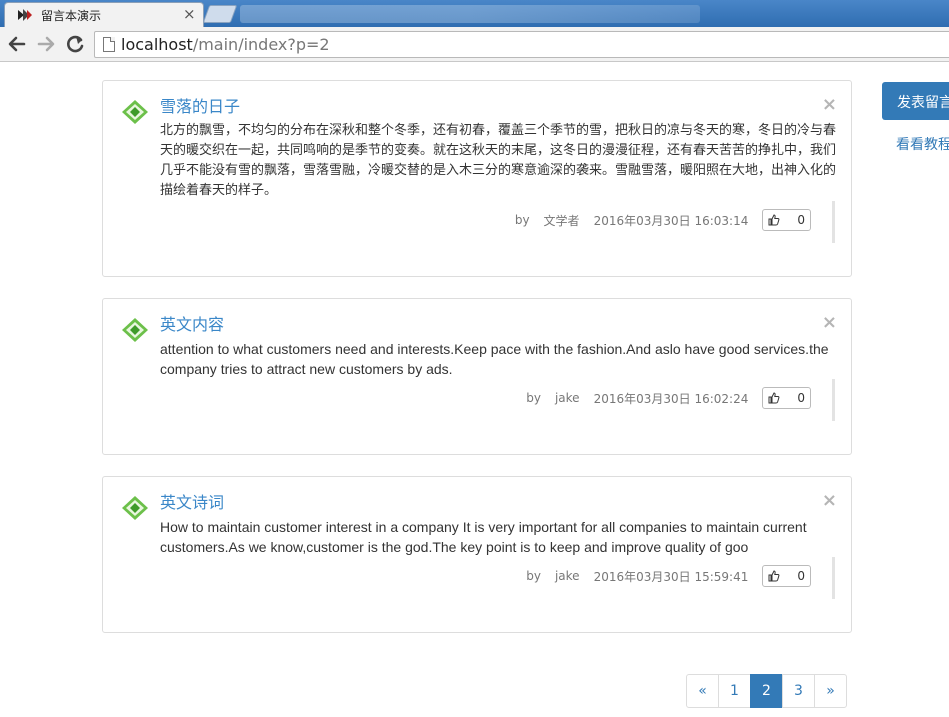 This screenshot has width=949, height=717. I want to click on post-time: 2016年03月30日 15:59:41, so click(671, 576).